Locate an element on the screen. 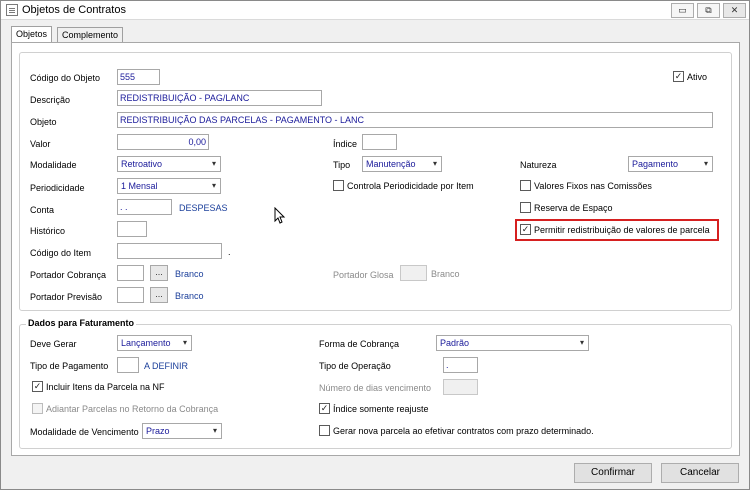 The height and width of the screenshot is (490, 750). modalidade-label: Modalidade is located at coordinates (53, 165).